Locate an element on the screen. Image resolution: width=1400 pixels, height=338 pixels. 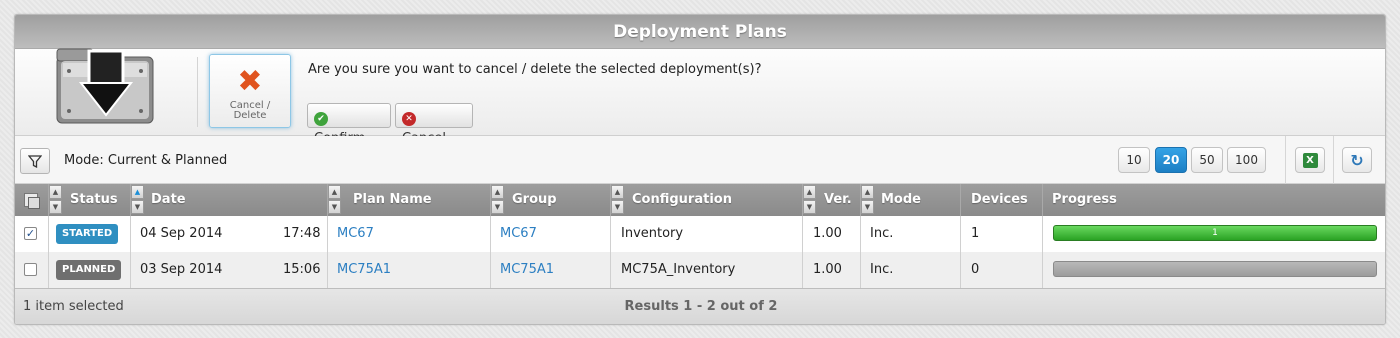
header-mode: ▲ ▼ Mode is located at coordinates (910, 200).